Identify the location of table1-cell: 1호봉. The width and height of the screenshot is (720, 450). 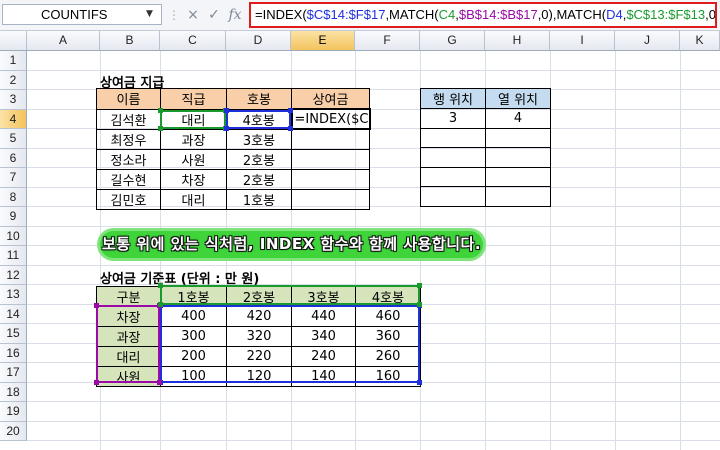
(259, 199).